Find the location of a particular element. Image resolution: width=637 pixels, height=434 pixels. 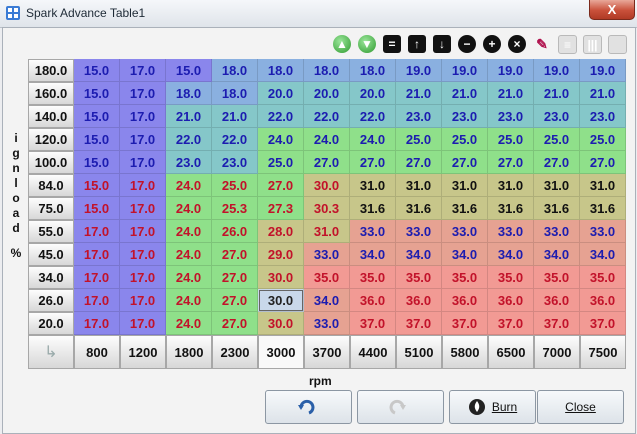

vertical-interpolate-icon: ||| is located at coordinates (592, 44).